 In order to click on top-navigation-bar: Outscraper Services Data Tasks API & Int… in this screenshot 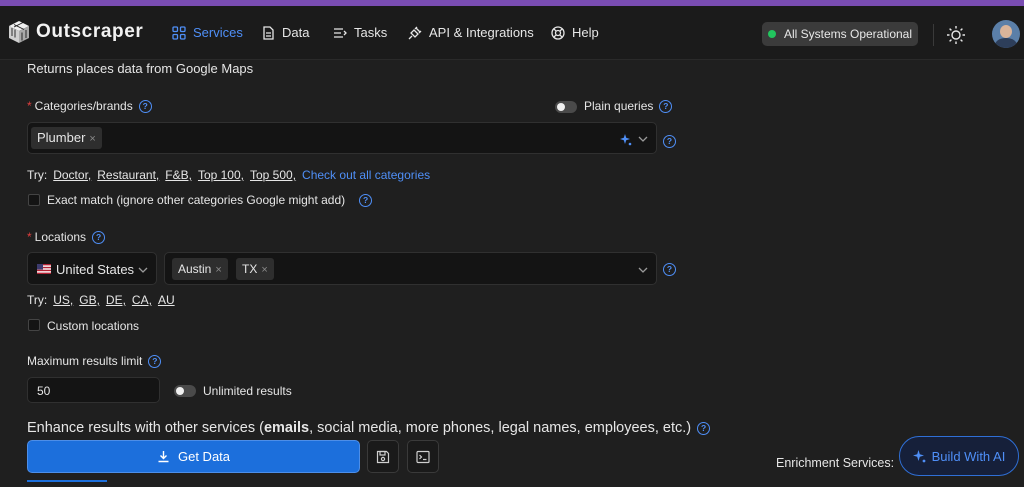, I will do `click(512, 33)`.